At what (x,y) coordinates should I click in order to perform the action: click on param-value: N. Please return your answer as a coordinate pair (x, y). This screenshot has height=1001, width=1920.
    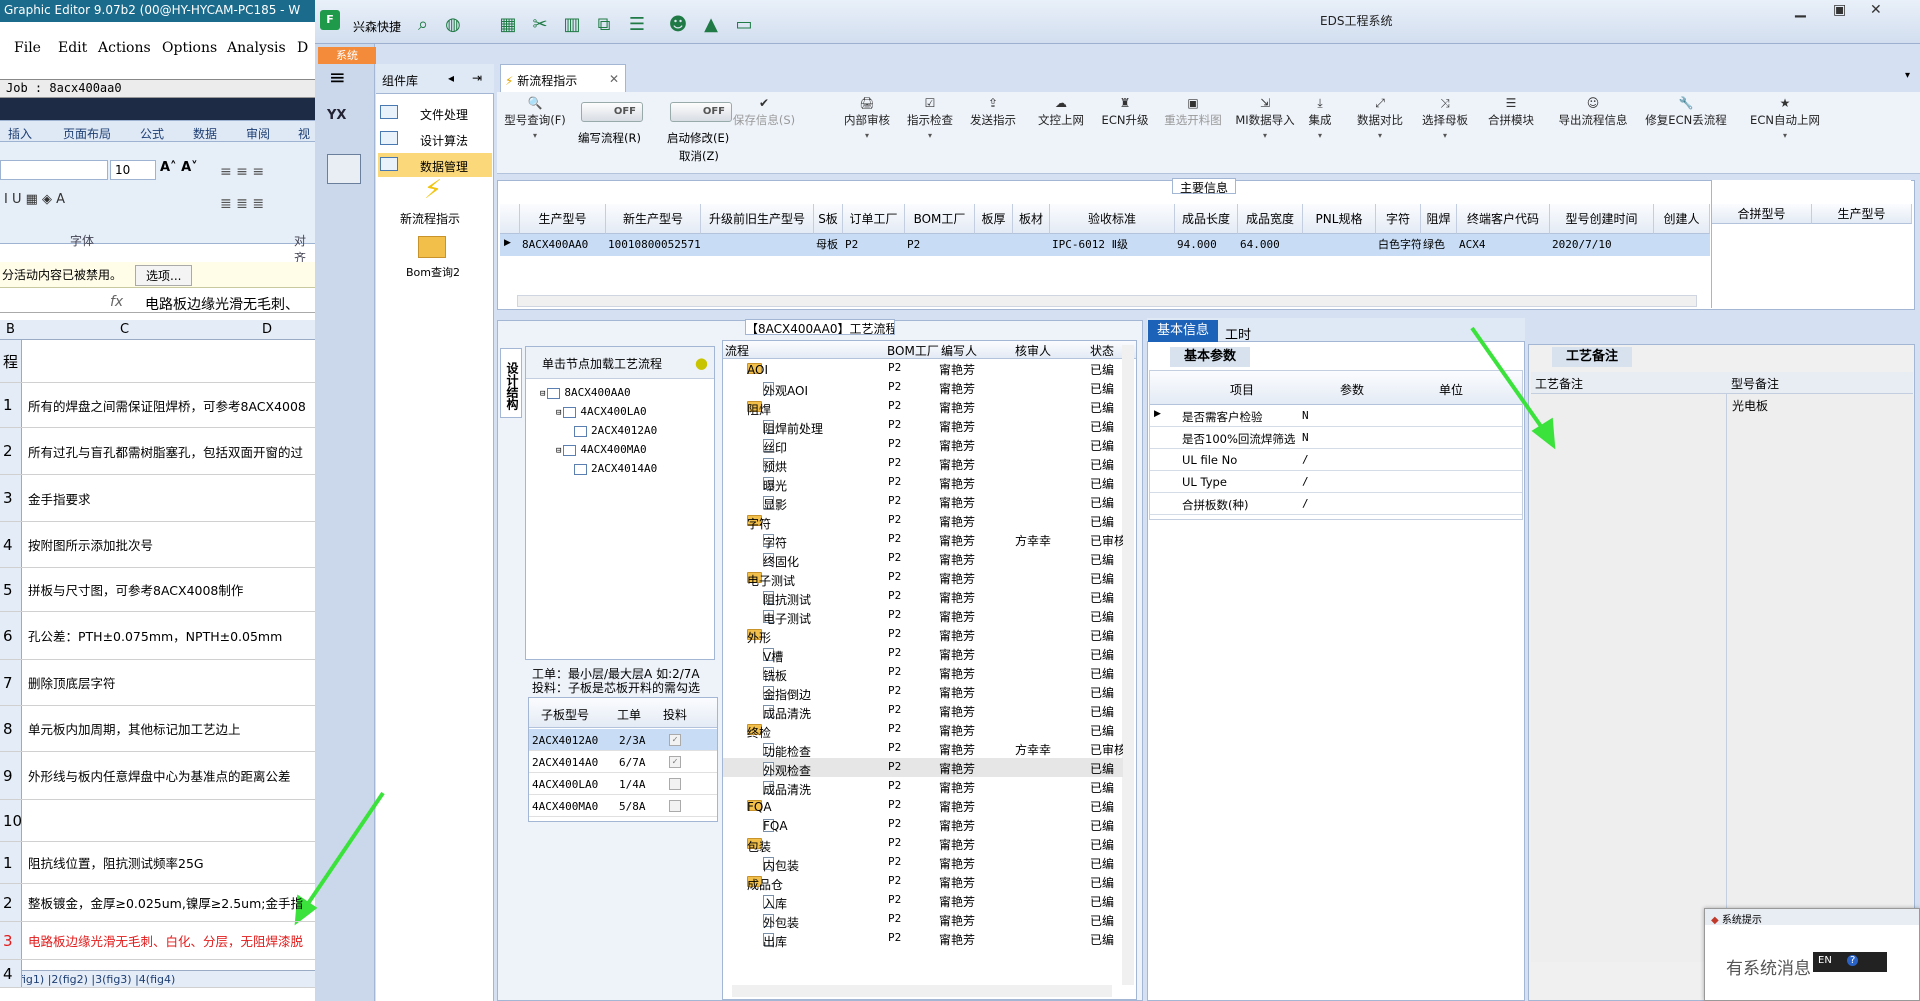
    Looking at the image, I should click on (1305, 415).